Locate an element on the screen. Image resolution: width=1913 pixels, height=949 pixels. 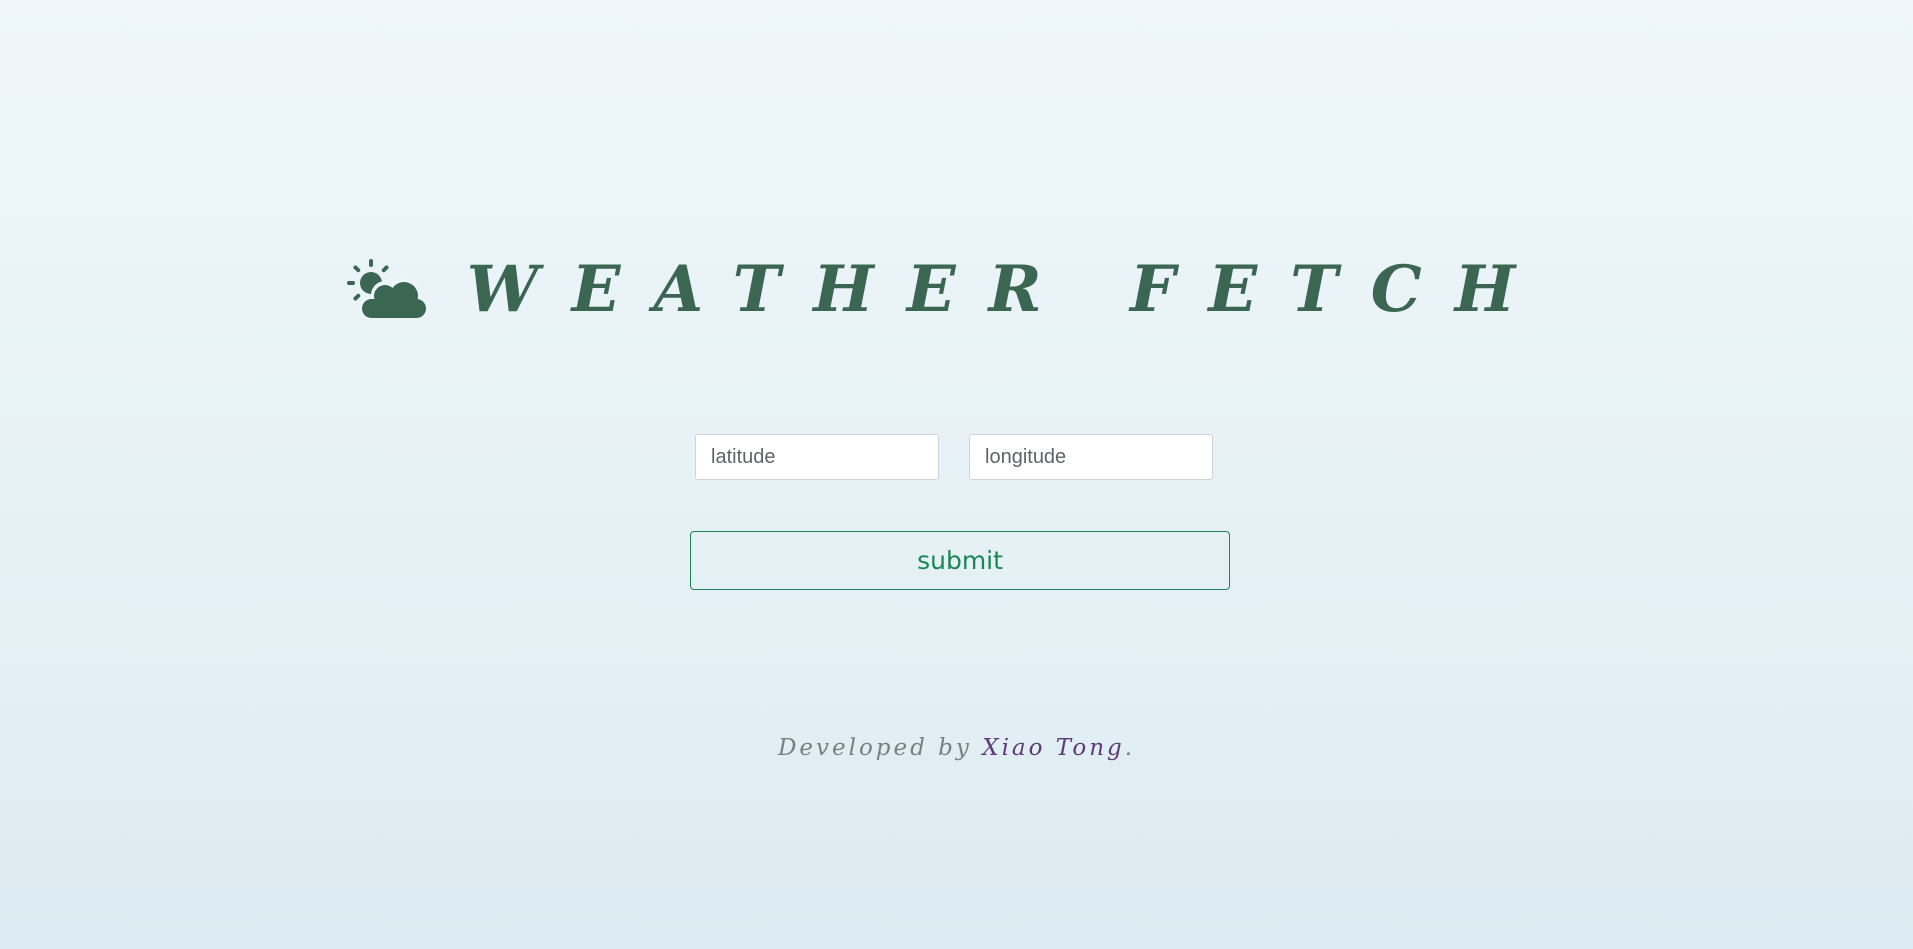
coordinates-form is located at coordinates (954, 457).